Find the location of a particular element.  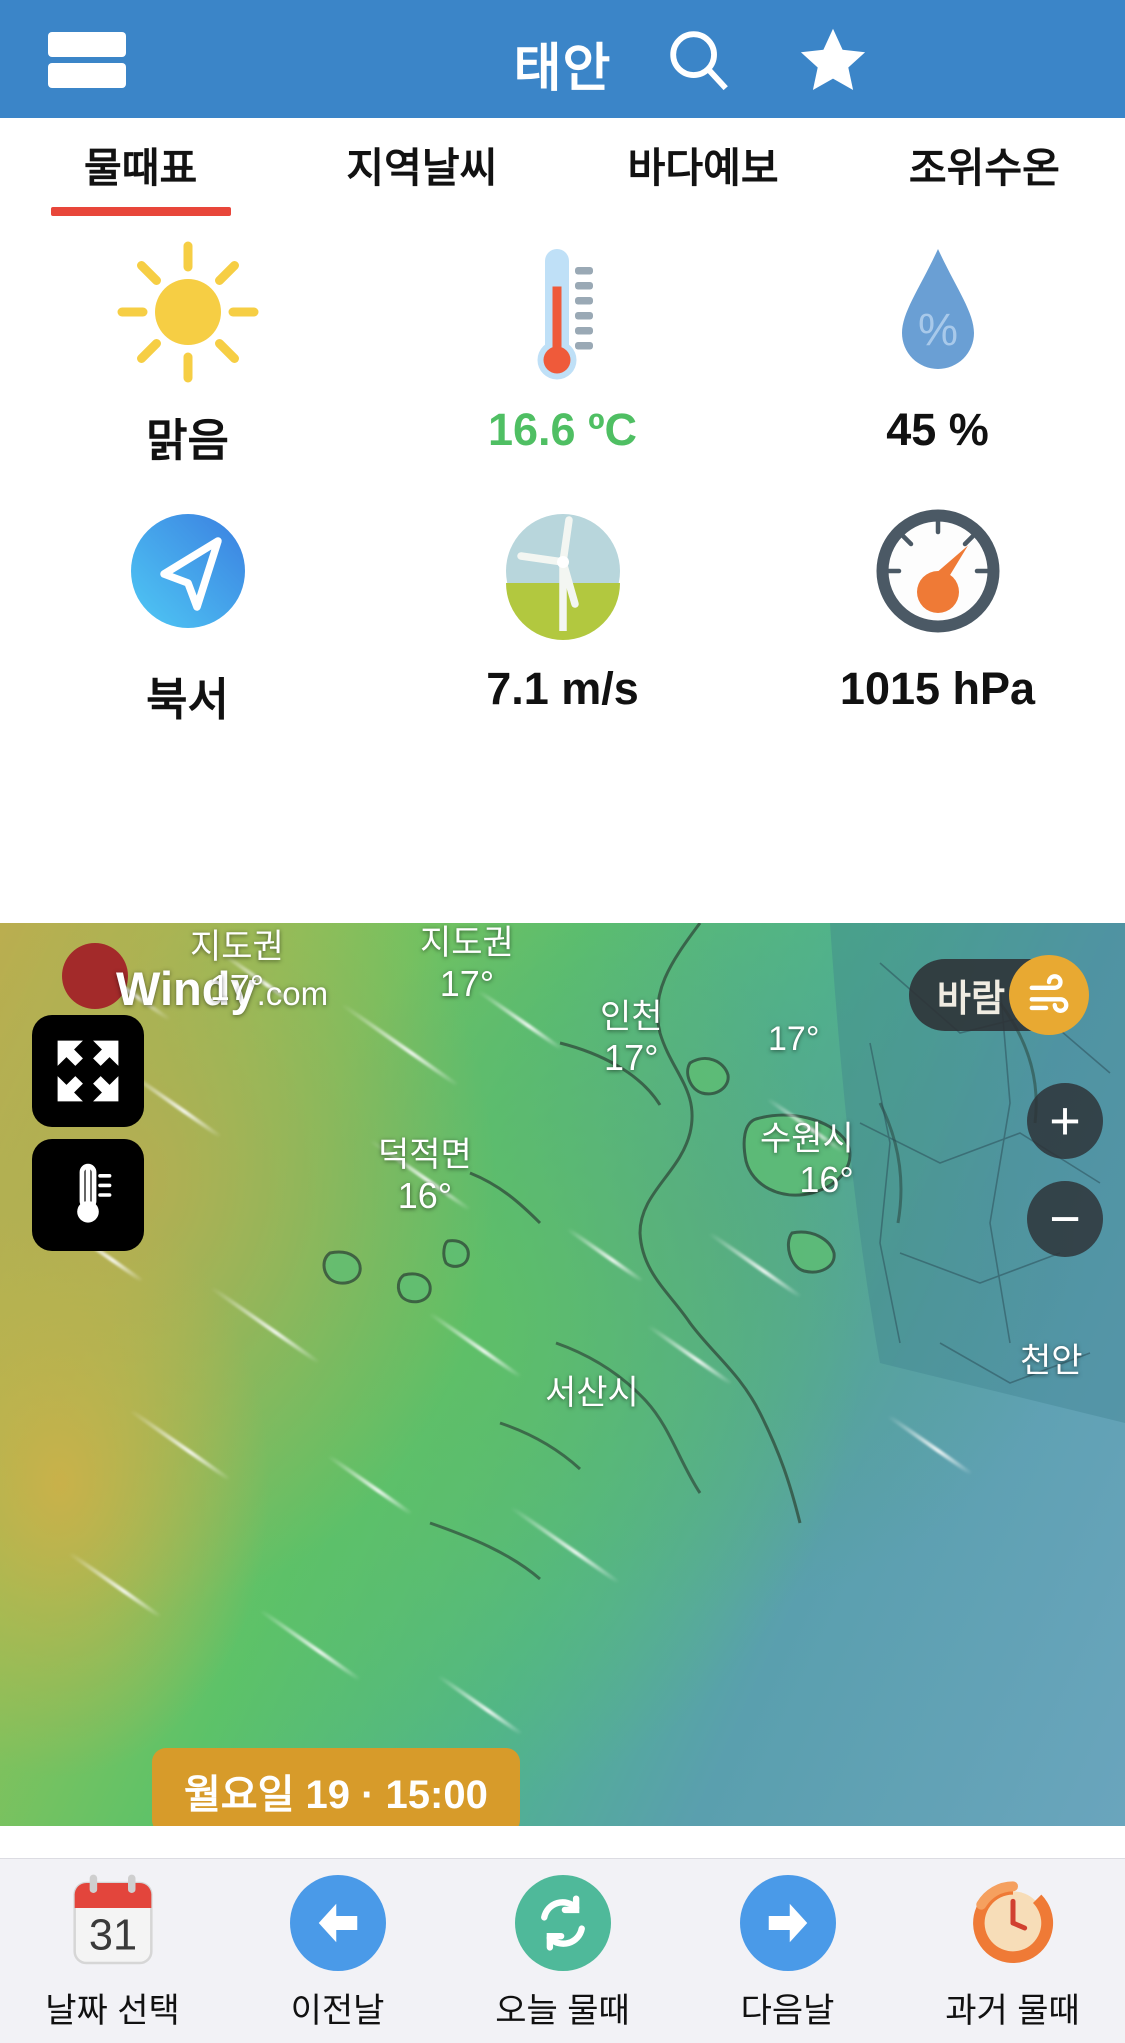

search-icon is located at coordinates (698, 61).